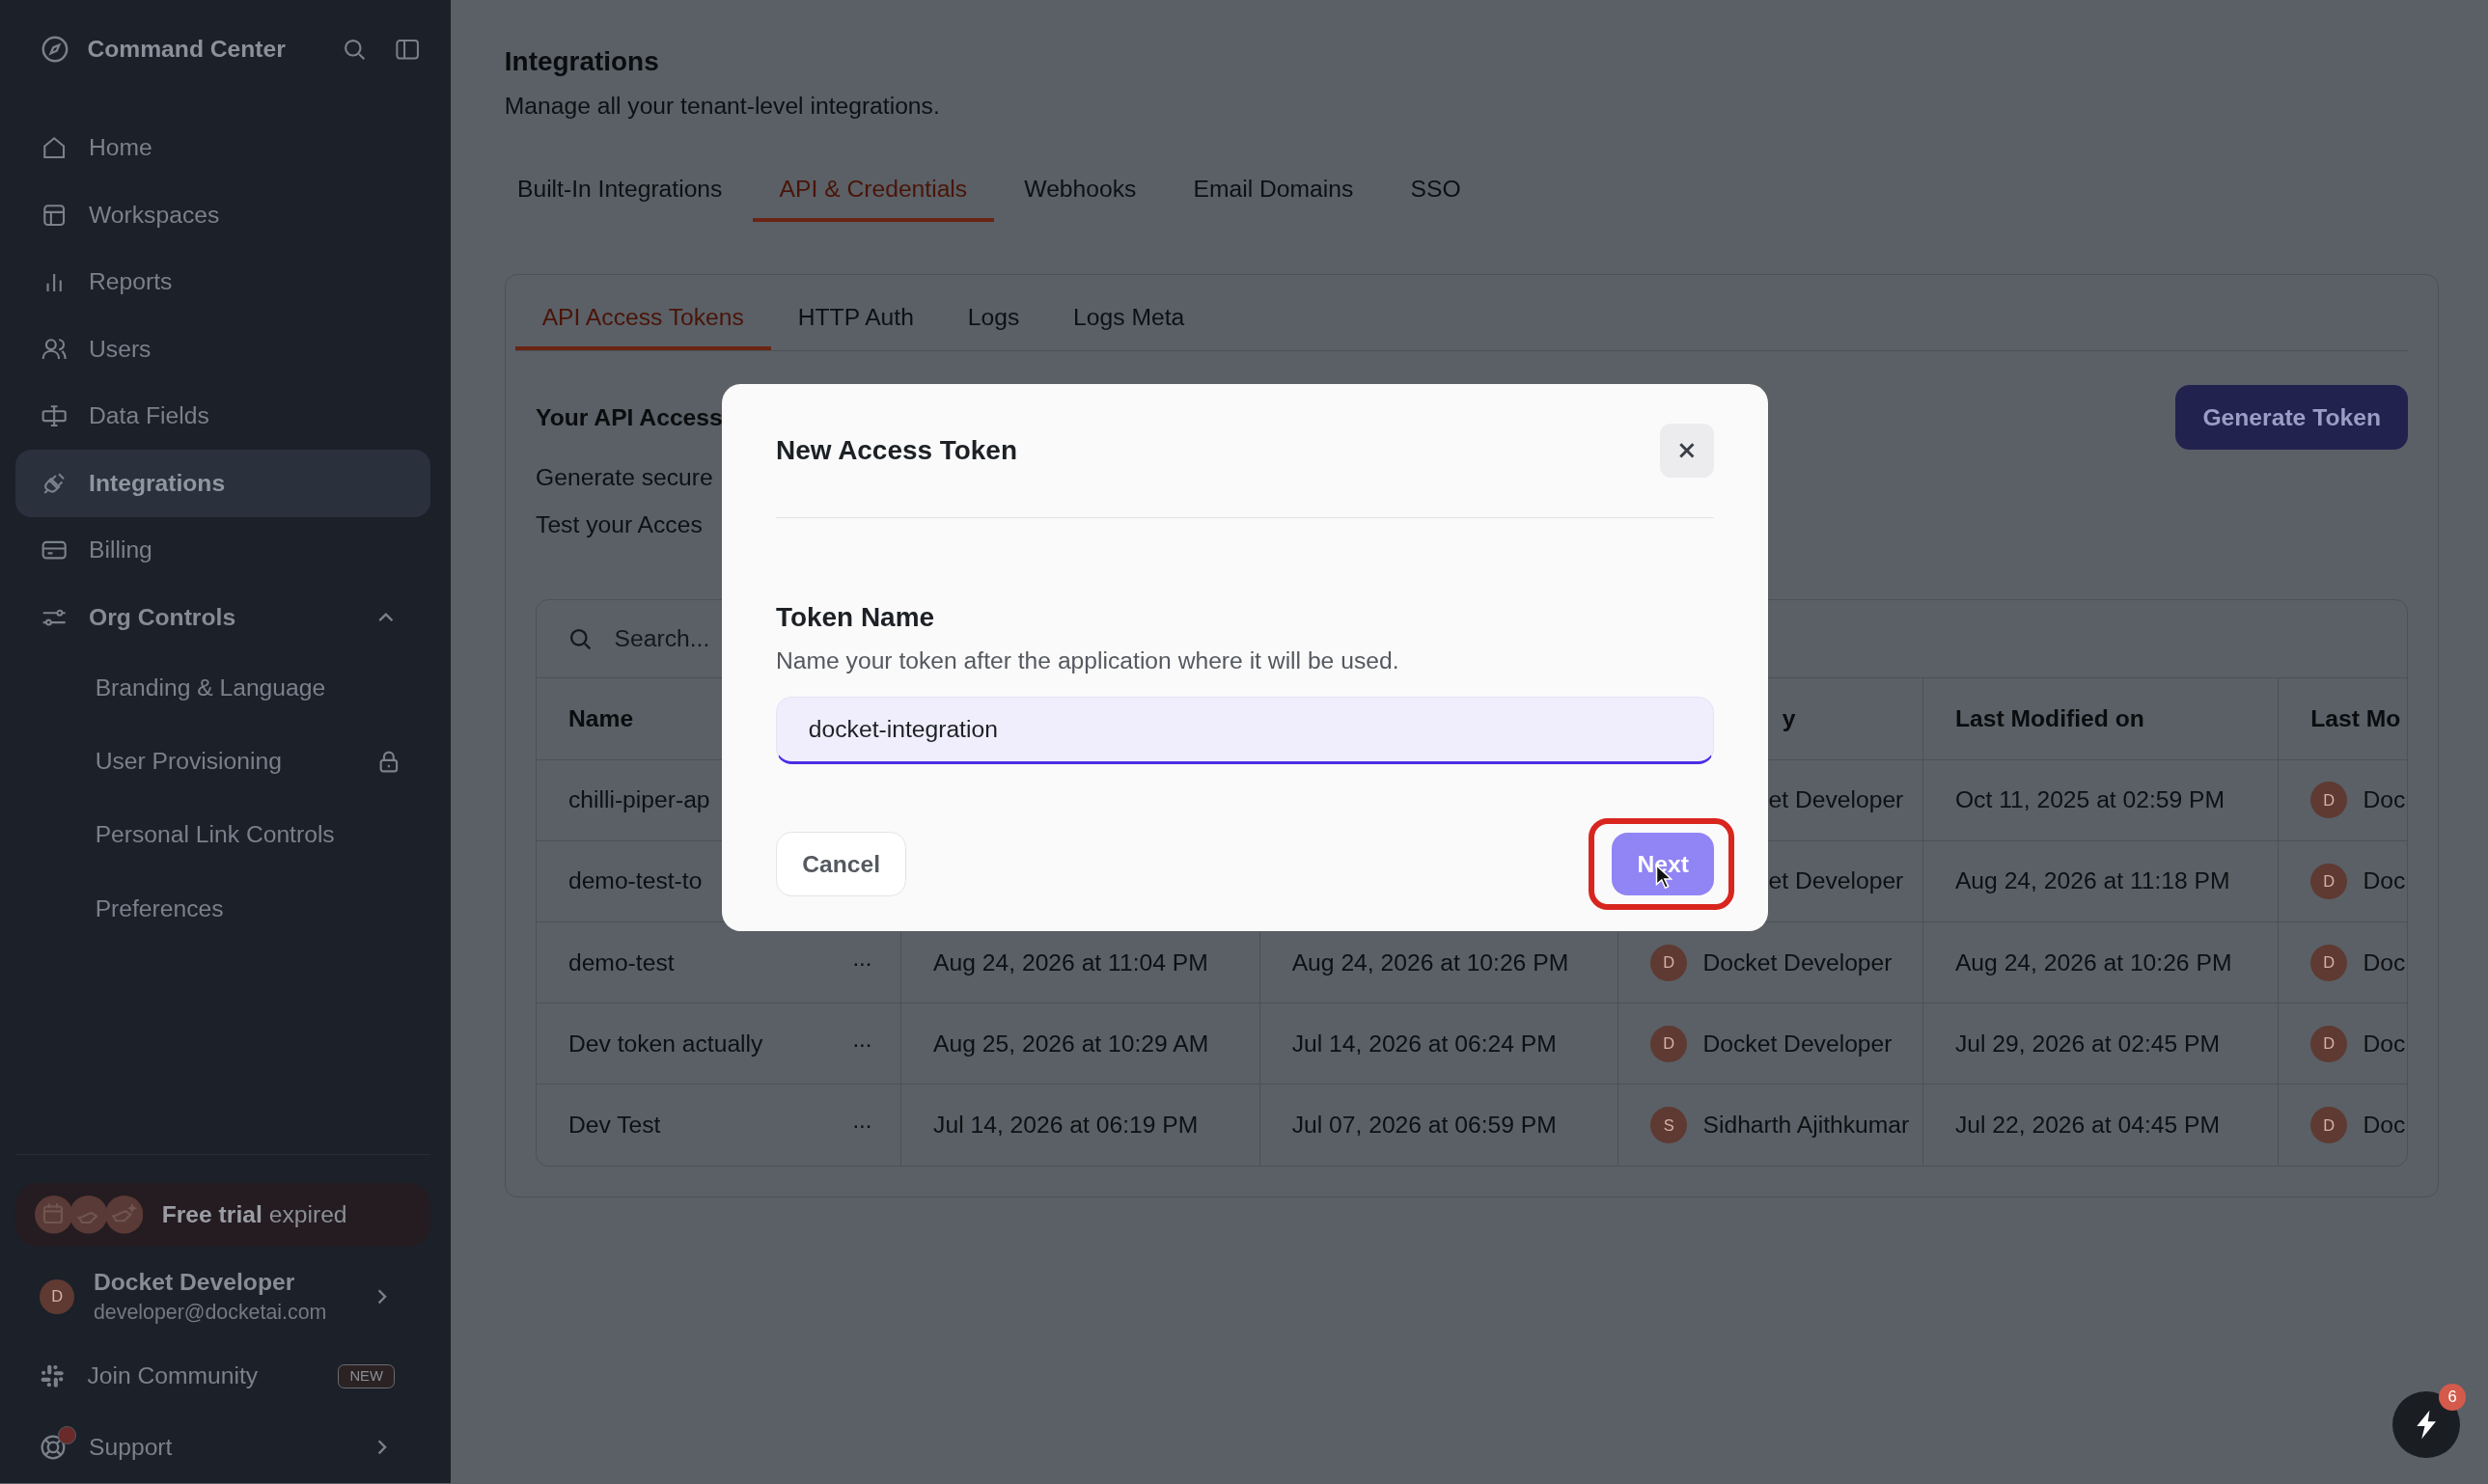 The width and height of the screenshot is (2488, 1484). I want to click on notification-badge: 6, so click(2453, 1397).